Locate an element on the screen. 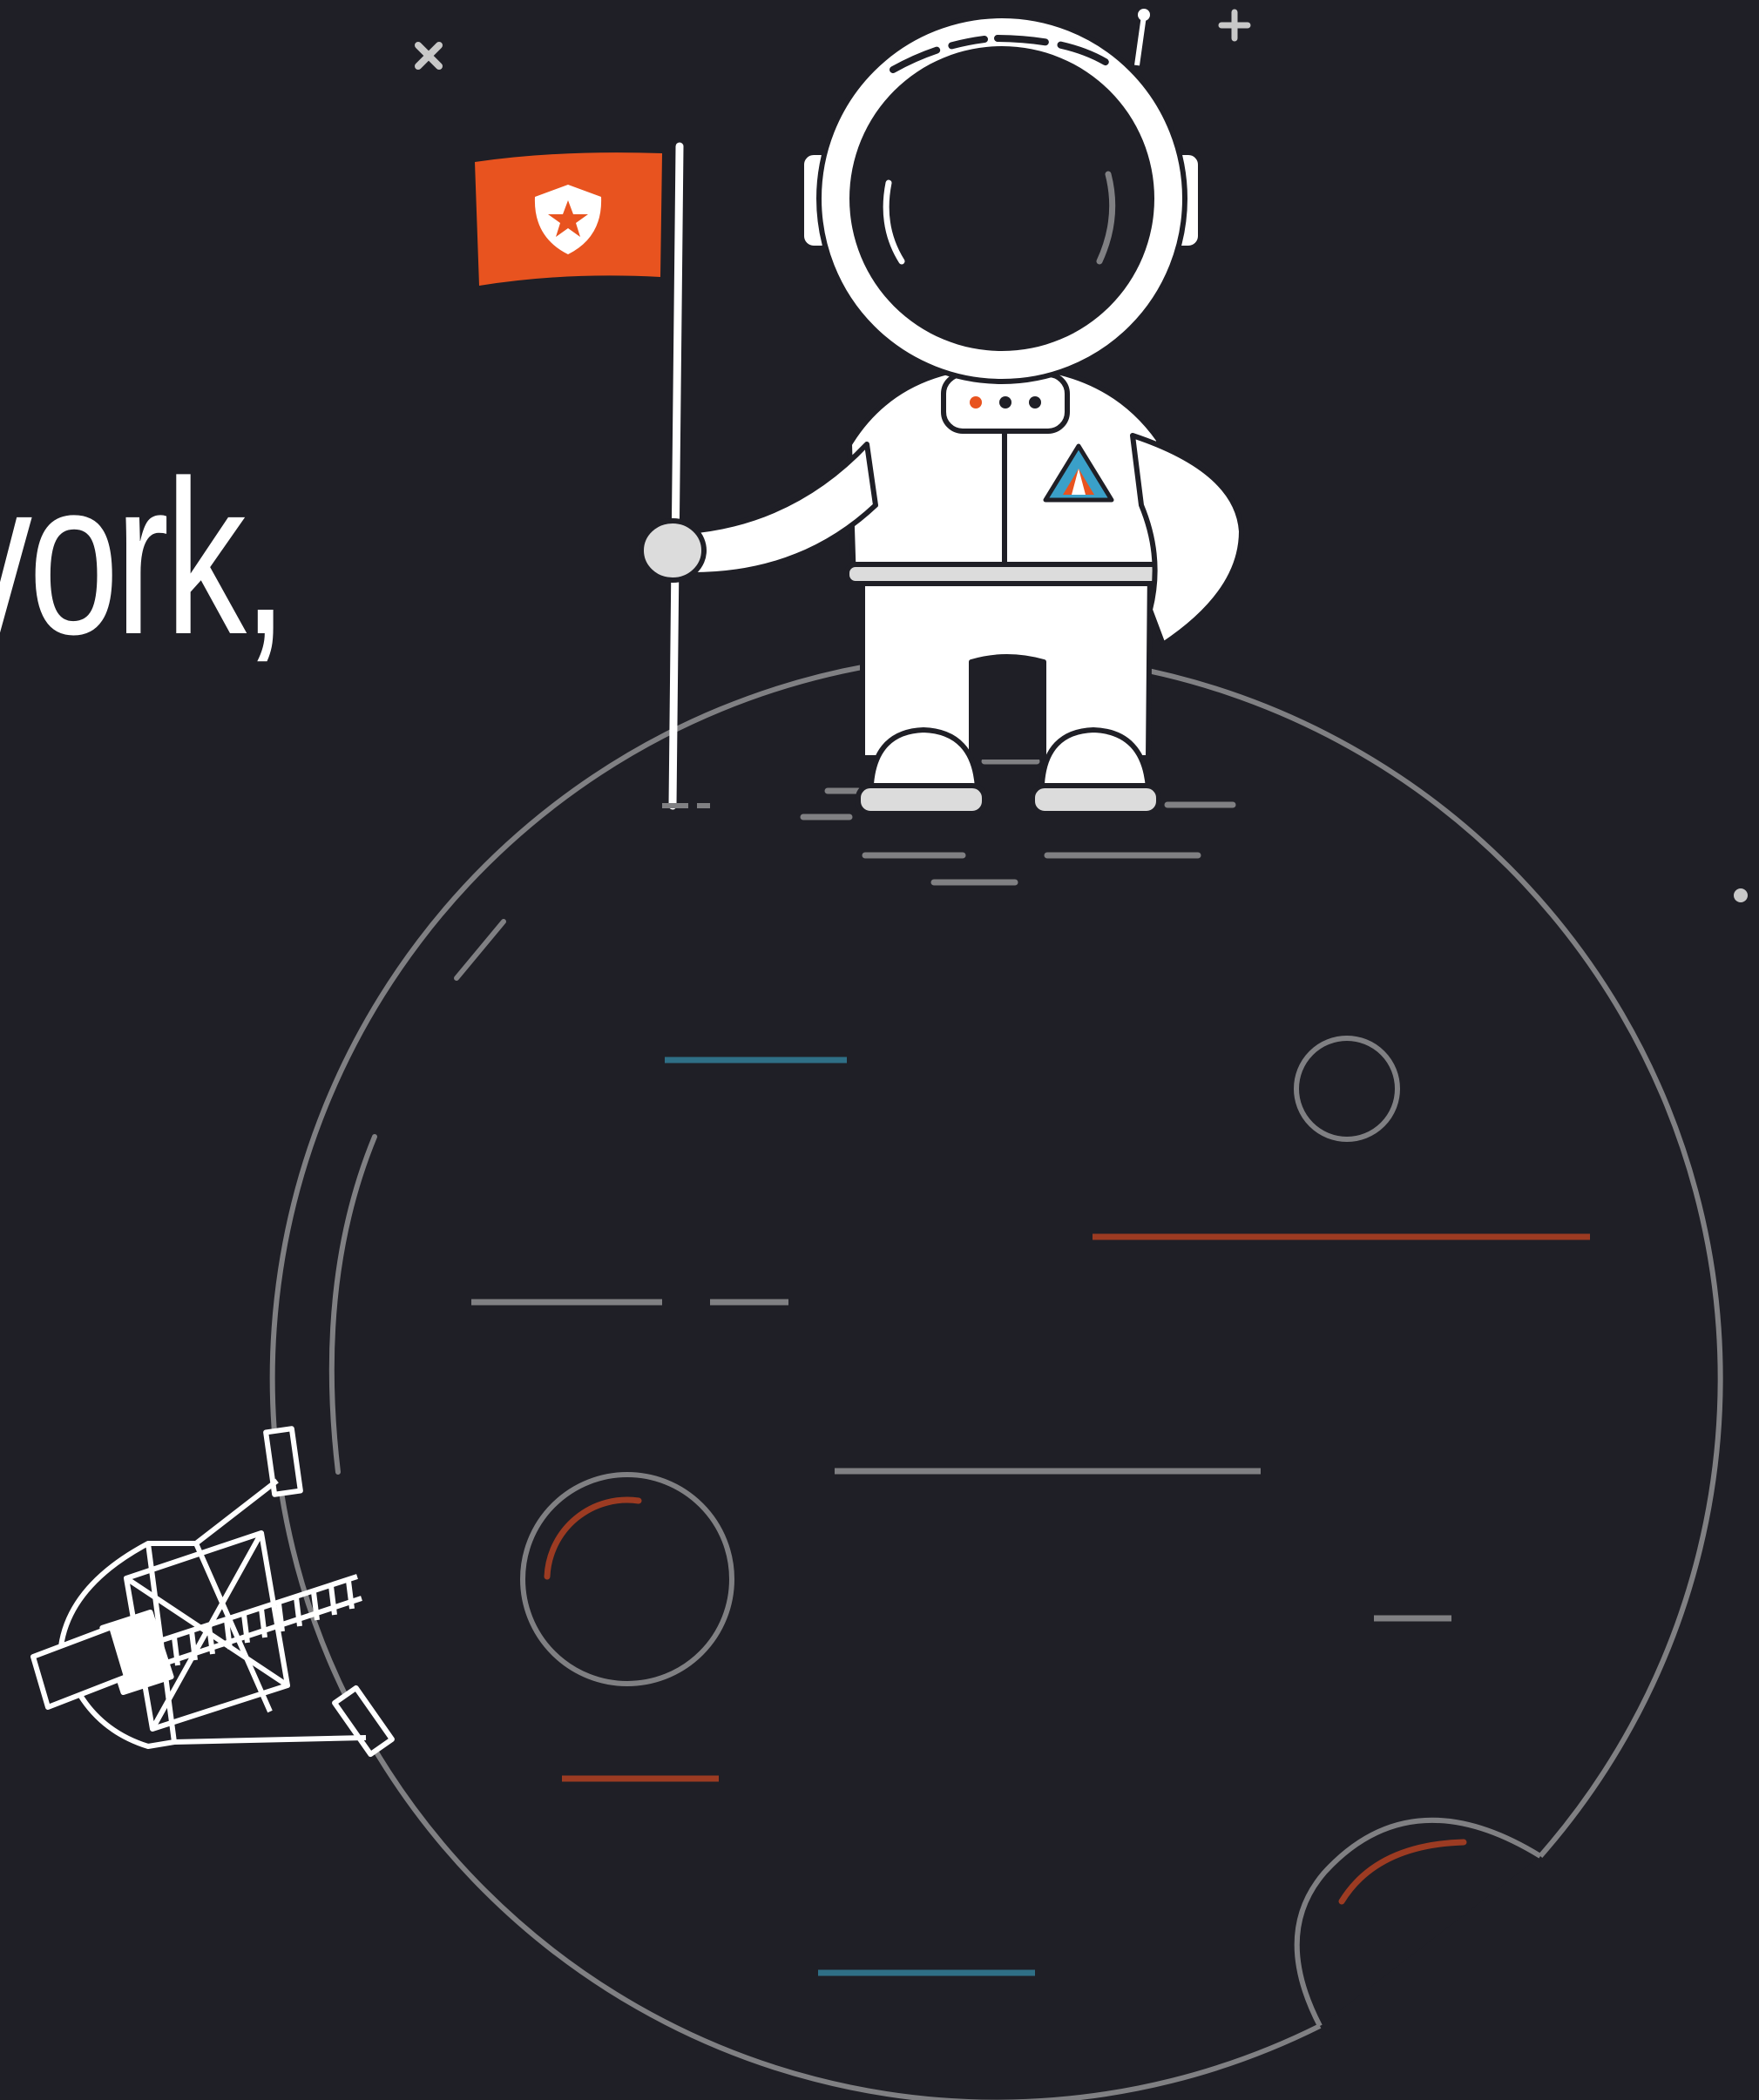  flag-icon is located at coordinates (592, 476).